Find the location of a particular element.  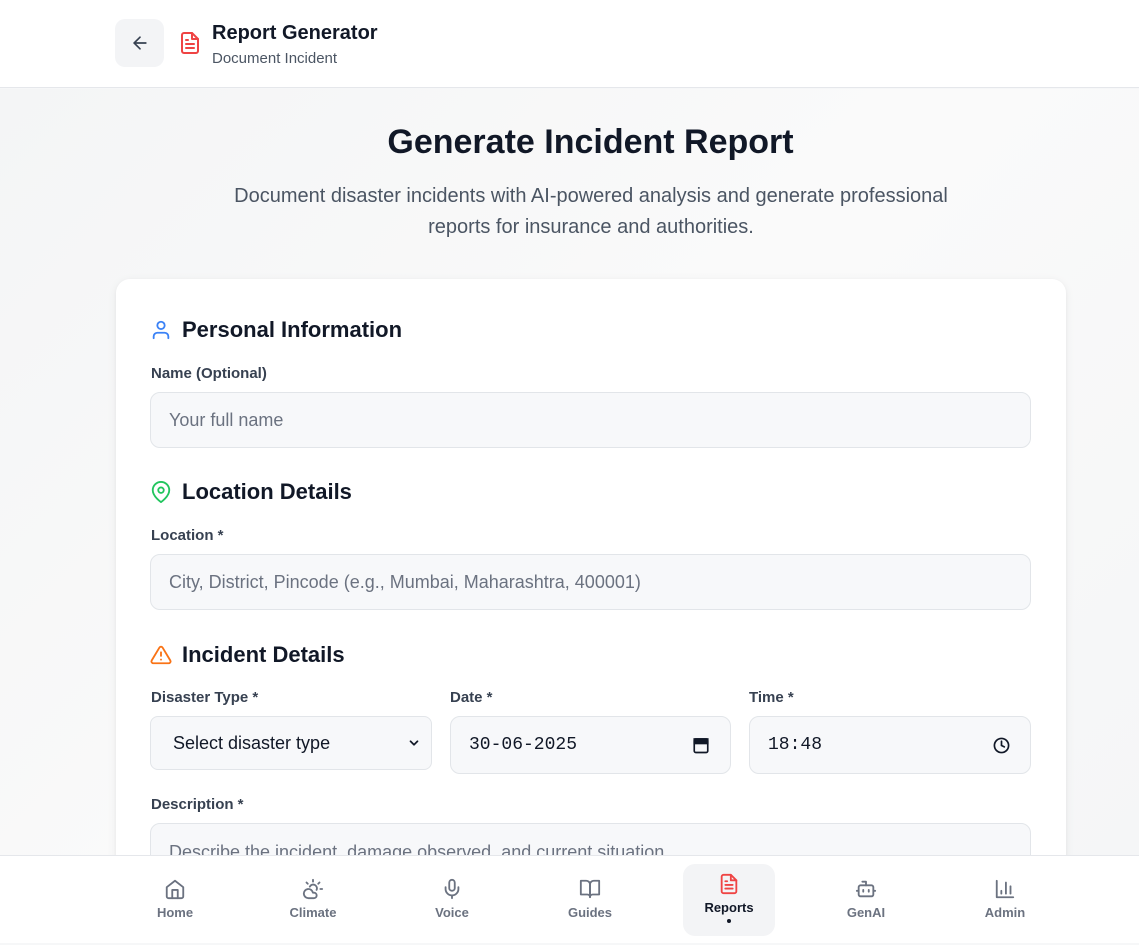

header-title: Report Generator is located at coordinates (295, 33).